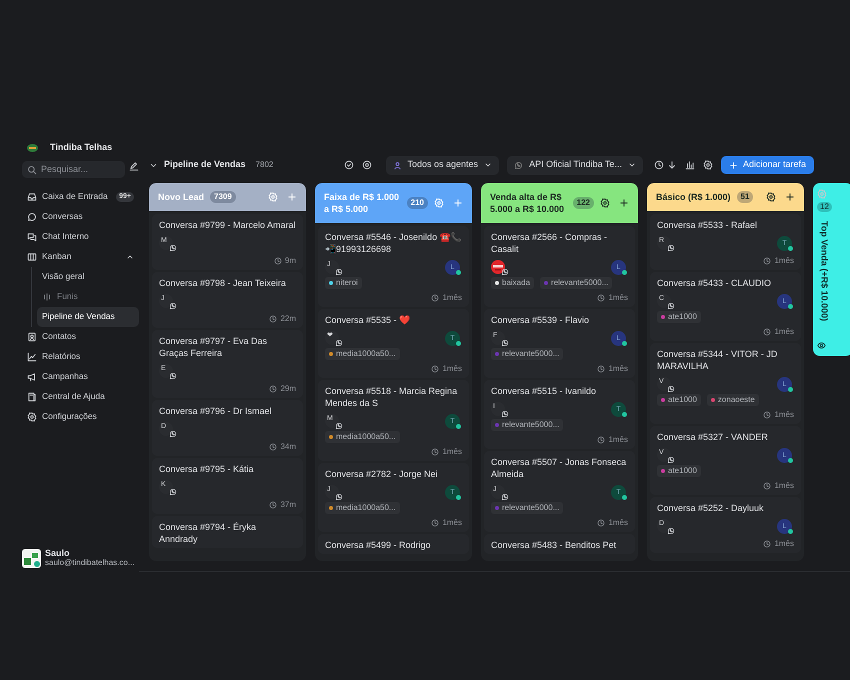 The width and height of the screenshot is (850, 680). I want to click on circle-button, so click(367, 165).